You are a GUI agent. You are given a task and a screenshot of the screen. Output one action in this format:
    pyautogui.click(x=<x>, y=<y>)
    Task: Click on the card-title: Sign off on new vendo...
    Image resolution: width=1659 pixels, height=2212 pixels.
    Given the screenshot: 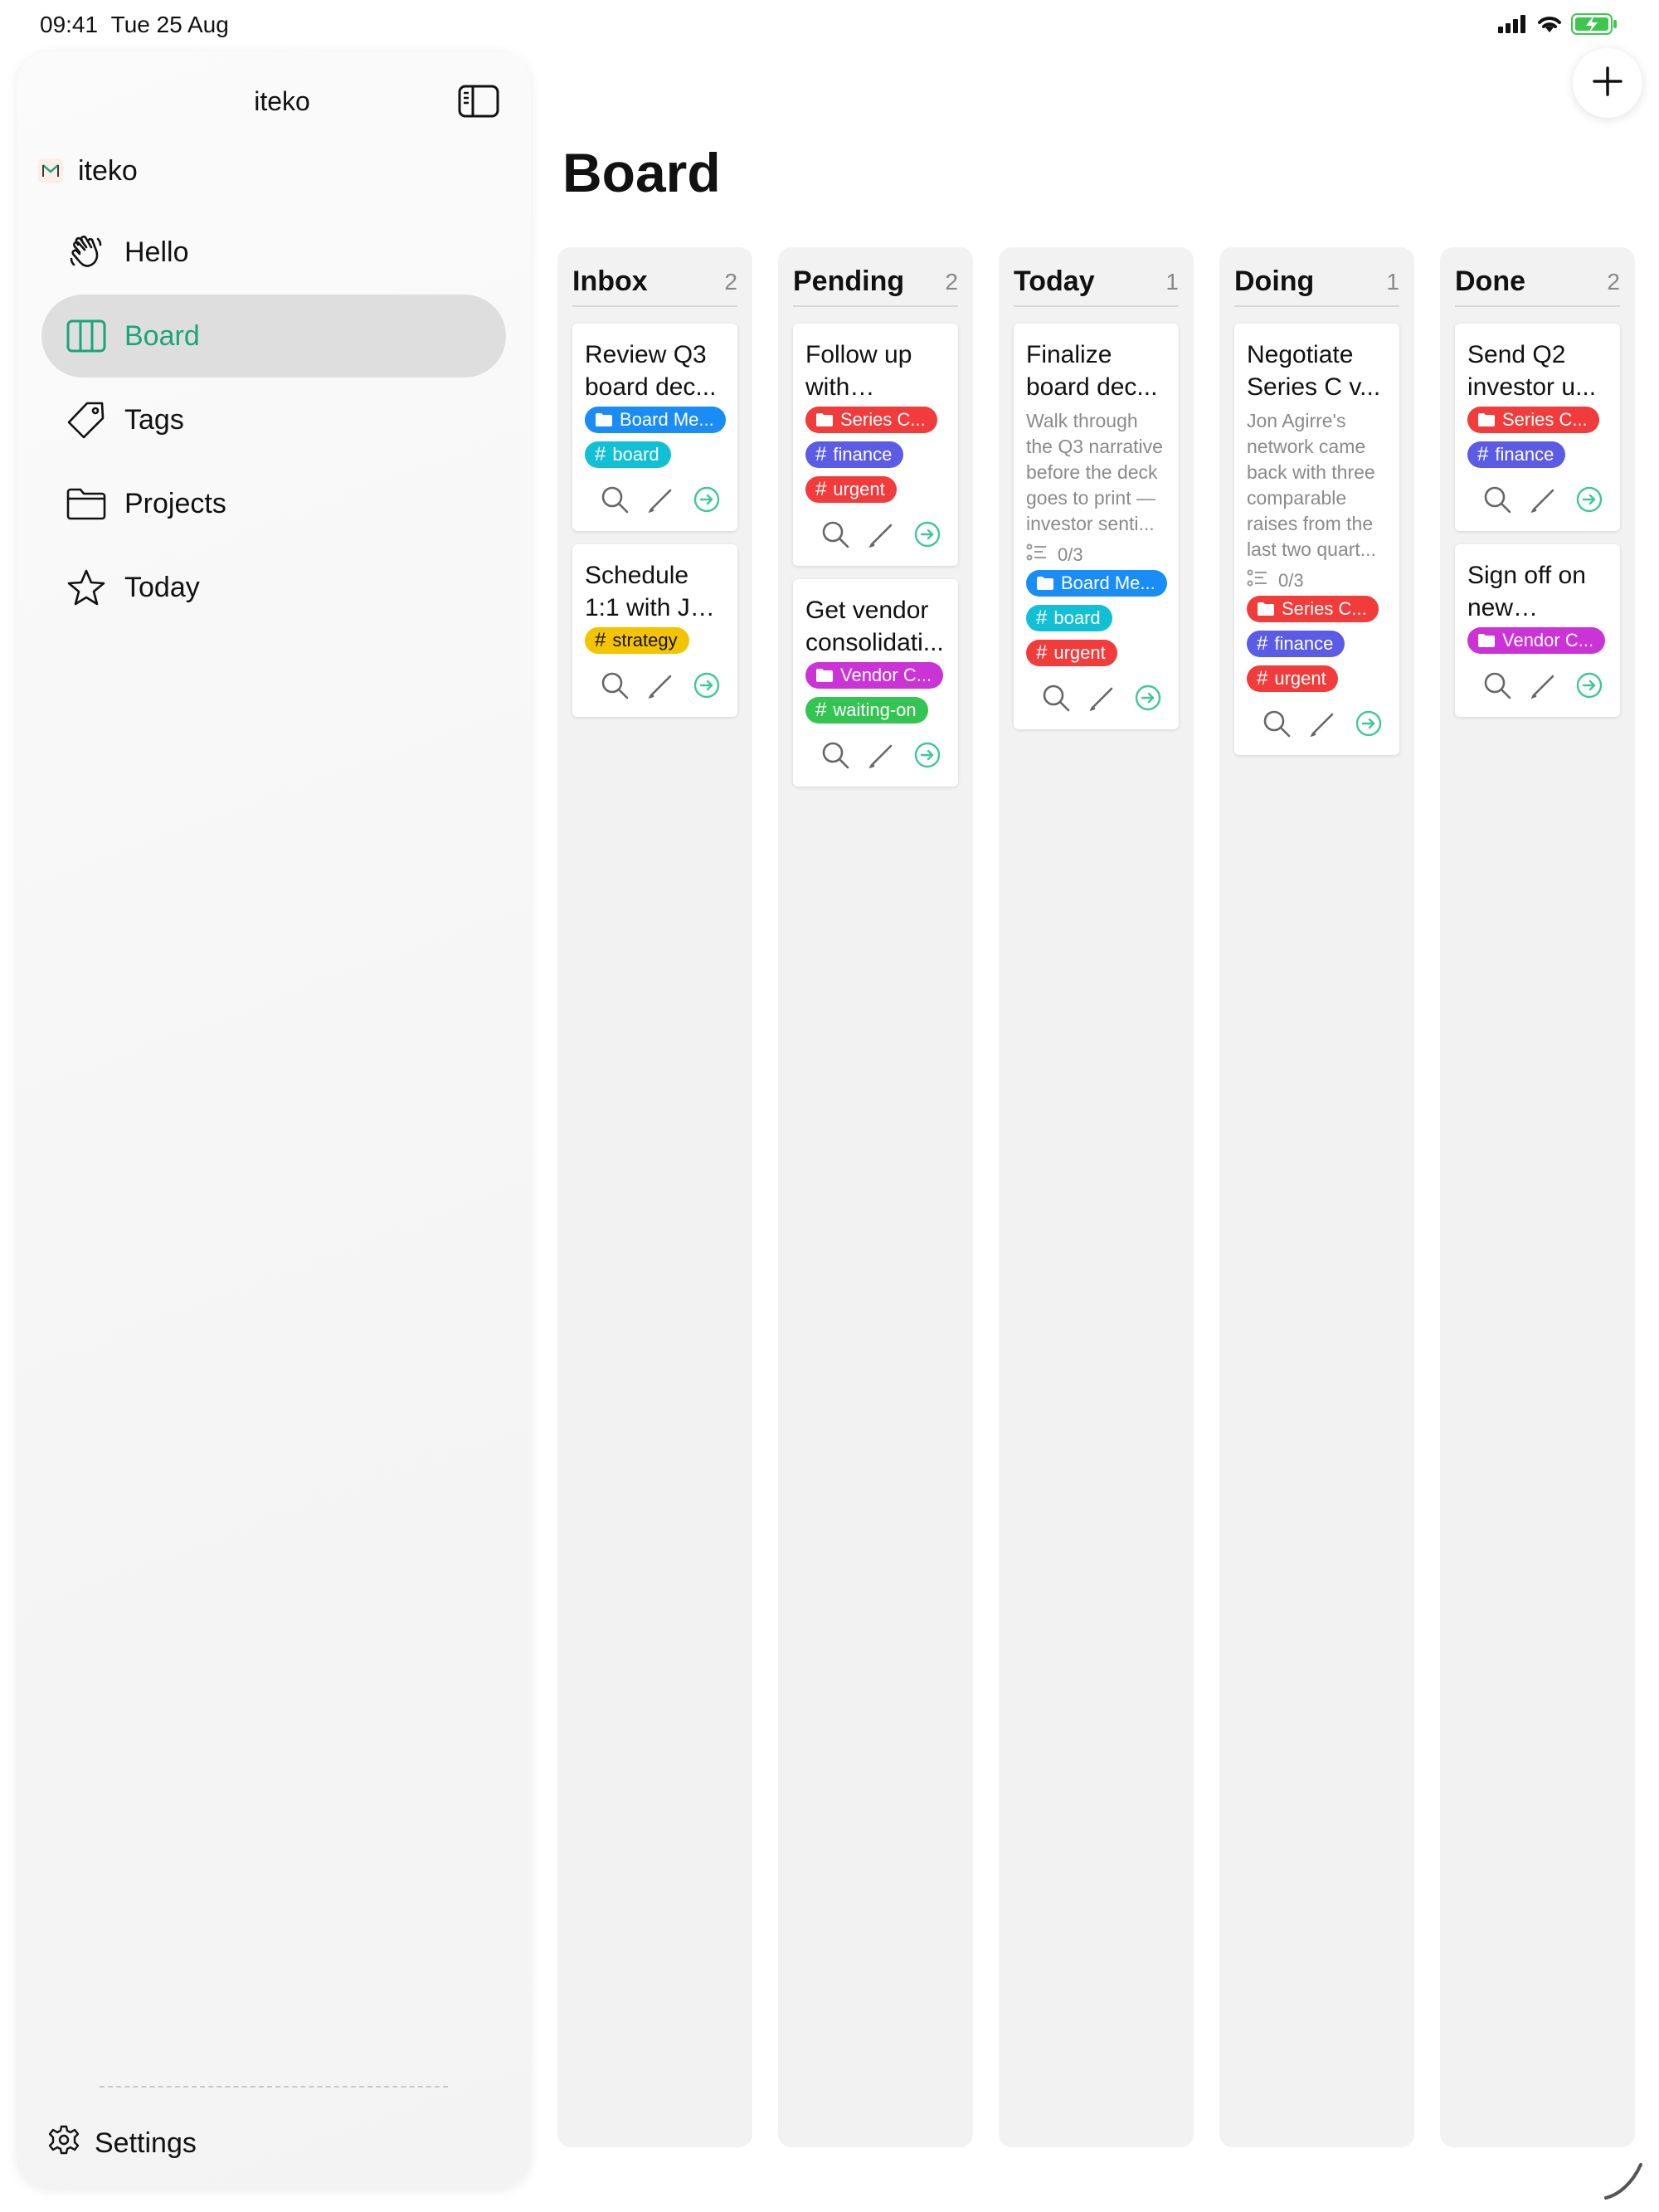 What is the action you would take?
    pyautogui.click(x=1526, y=591)
    